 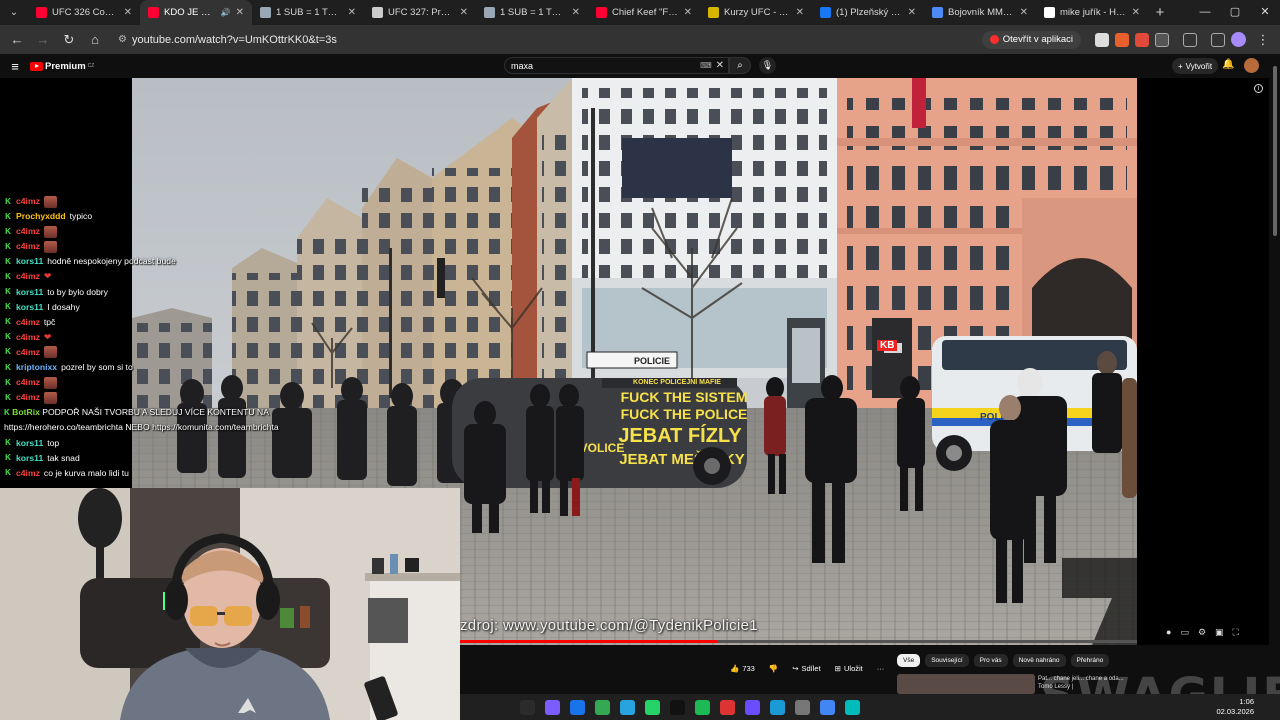 What do you see at coordinates (1142, 39) in the screenshot?
I see `extension-red-icon` at bounding box center [1142, 39].